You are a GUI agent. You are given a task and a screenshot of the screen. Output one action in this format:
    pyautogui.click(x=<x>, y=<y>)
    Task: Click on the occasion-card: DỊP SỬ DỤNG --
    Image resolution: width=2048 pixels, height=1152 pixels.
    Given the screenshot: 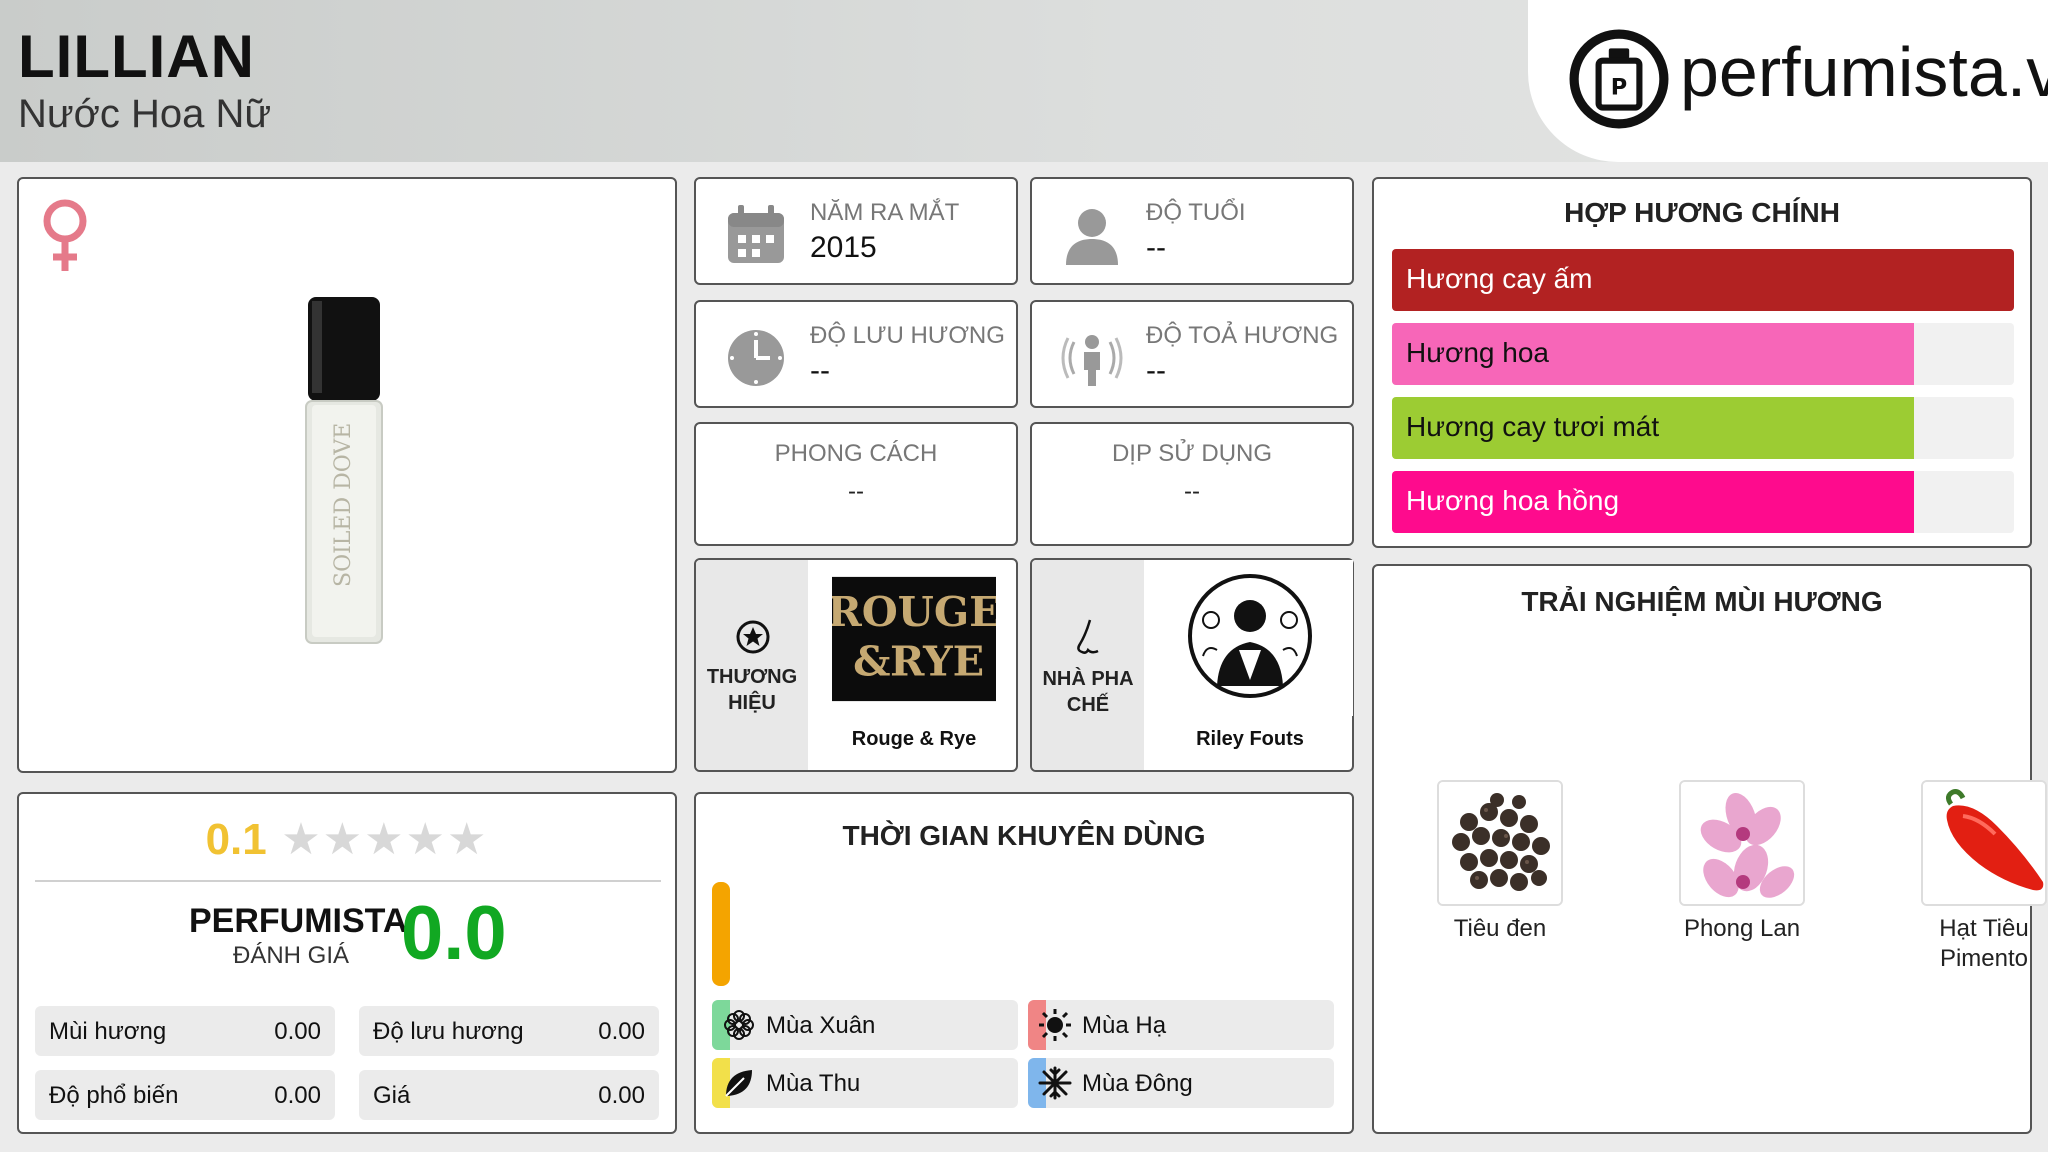 What is the action you would take?
    pyautogui.click(x=1192, y=484)
    